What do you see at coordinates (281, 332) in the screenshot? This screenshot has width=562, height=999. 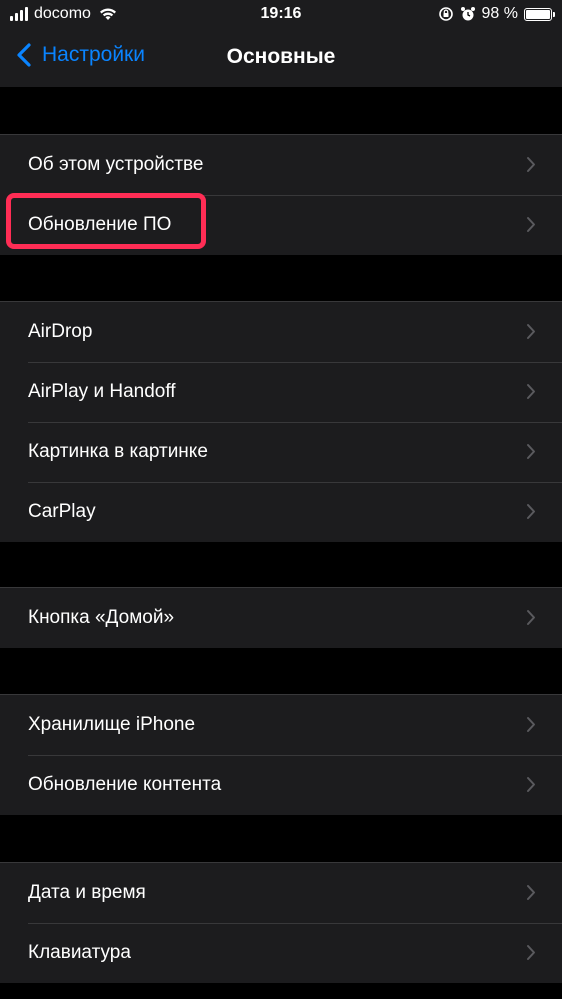 I see `list-item: AirDrop` at bounding box center [281, 332].